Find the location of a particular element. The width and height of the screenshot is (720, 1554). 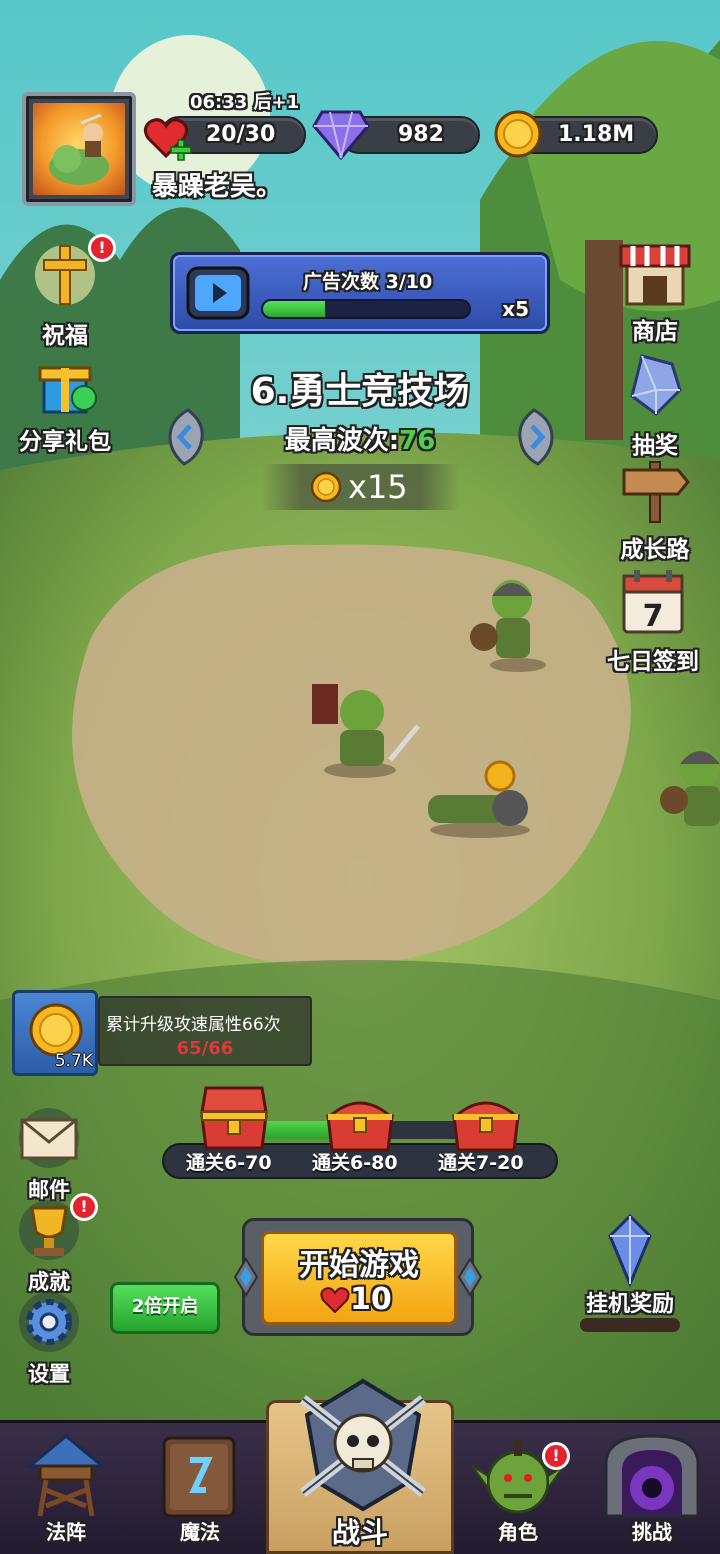

tab-magic: 魔法 is located at coordinates (200, 1490).